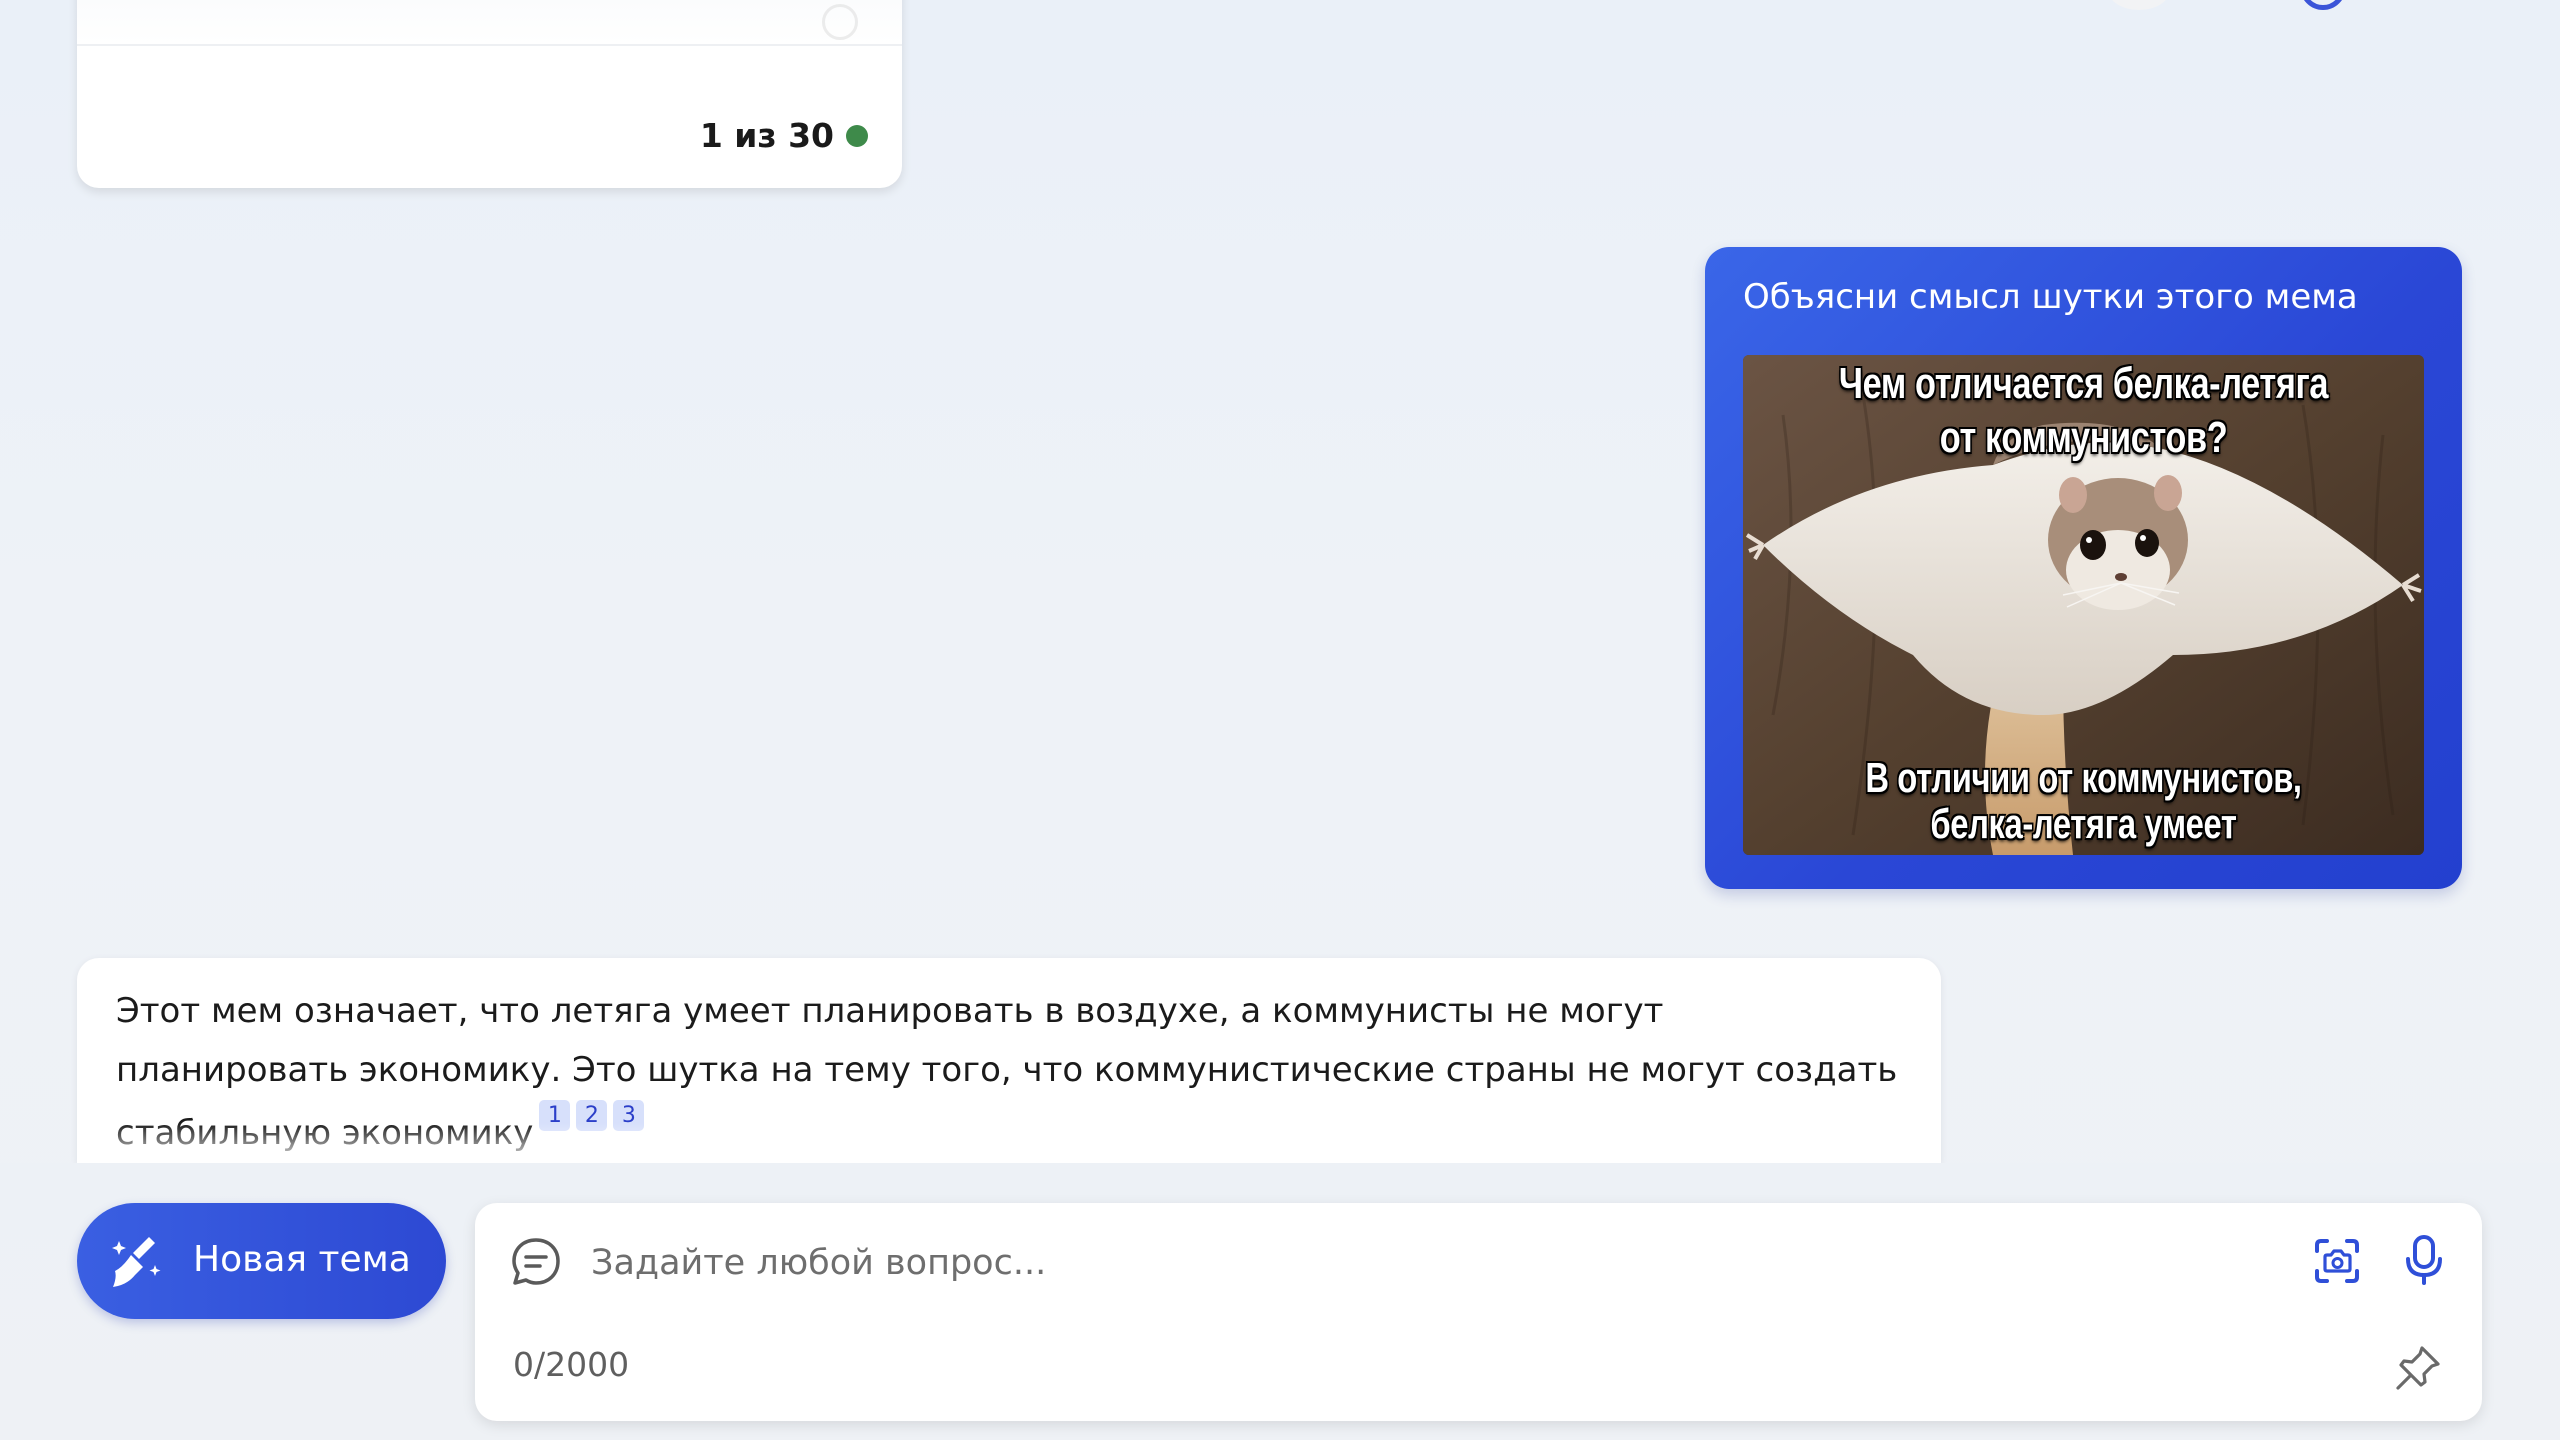 Image resolution: width=2560 pixels, height=1440 pixels. I want to click on turn-counter-text: 1 из 30, so click(766, 135).